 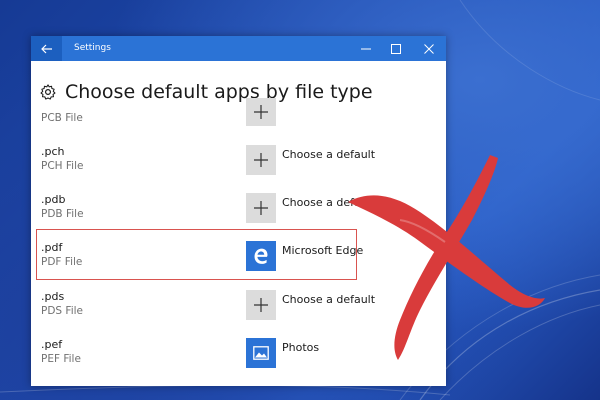 I want to click on default-app-button, so click(x=261, y=353).